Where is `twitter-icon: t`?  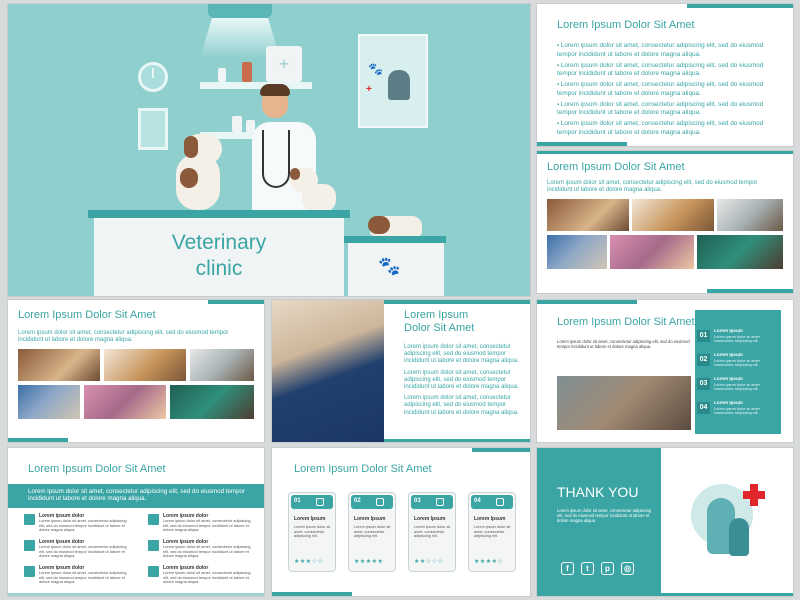 twitter-icon: t is located at coordinates (587, 568).